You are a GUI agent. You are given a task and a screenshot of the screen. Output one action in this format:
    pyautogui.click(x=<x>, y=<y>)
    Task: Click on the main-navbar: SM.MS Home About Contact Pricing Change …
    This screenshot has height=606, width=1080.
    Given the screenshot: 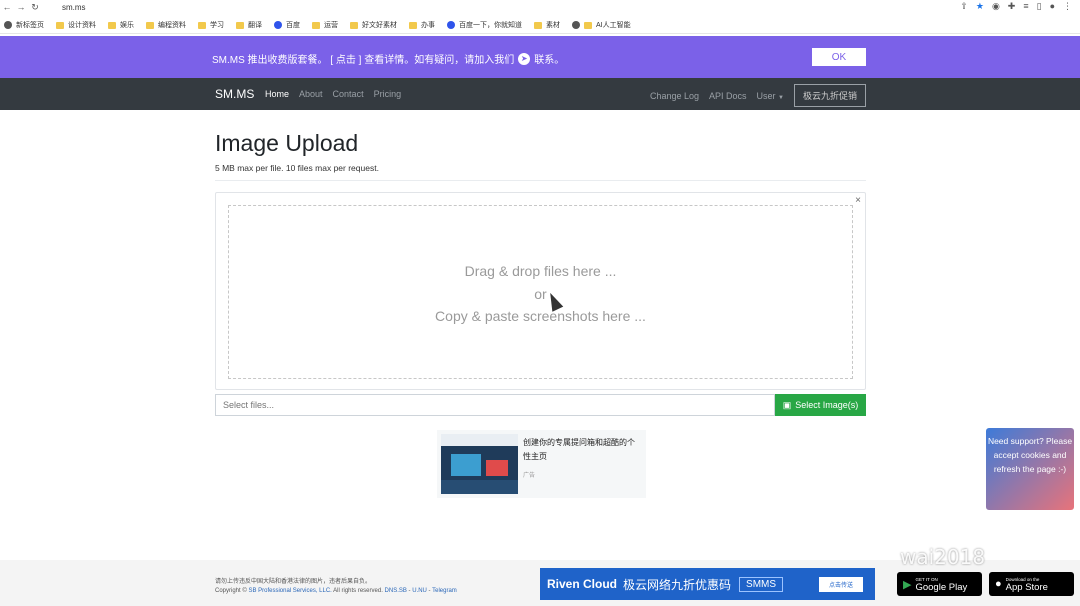 What is the action you would take?
    pyautogui.click(x=540, y=94)
    